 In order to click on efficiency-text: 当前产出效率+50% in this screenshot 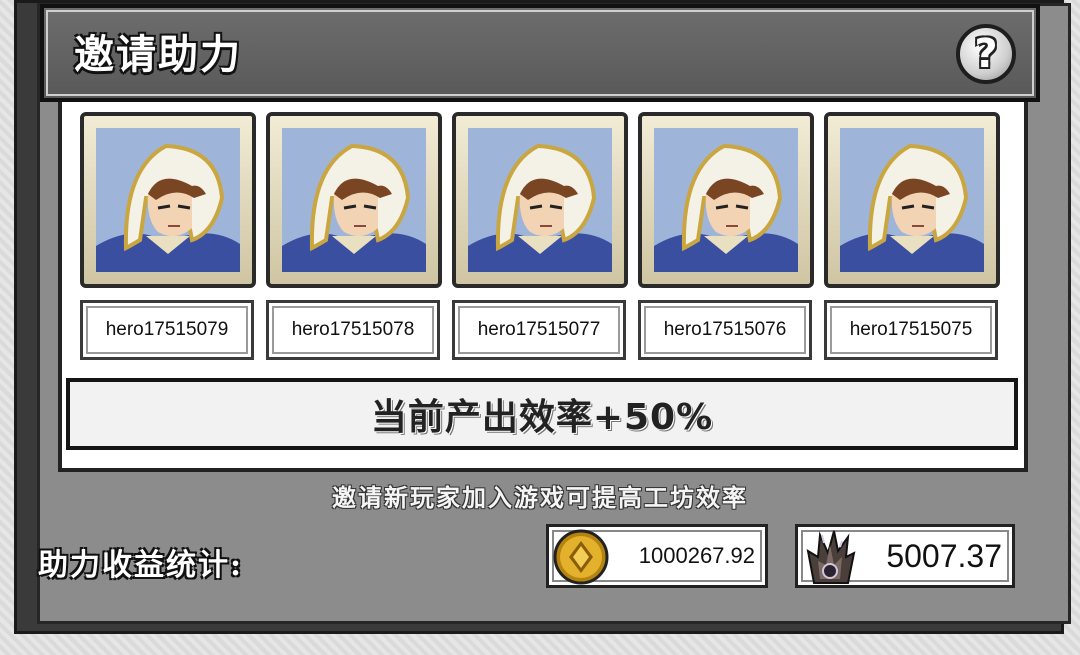, I will do `click(542, 417)`.